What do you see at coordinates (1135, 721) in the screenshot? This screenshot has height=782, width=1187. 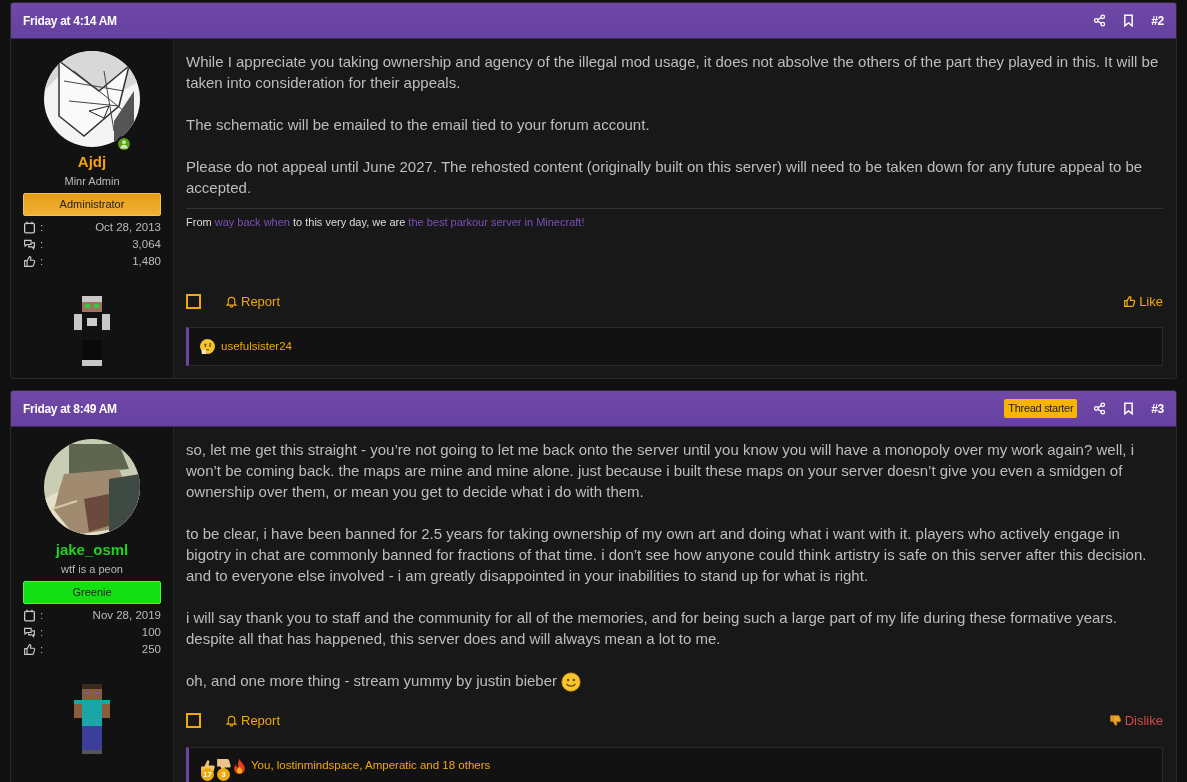 I see `dislike-button: Dislike` at bounding box center [1135, 721].